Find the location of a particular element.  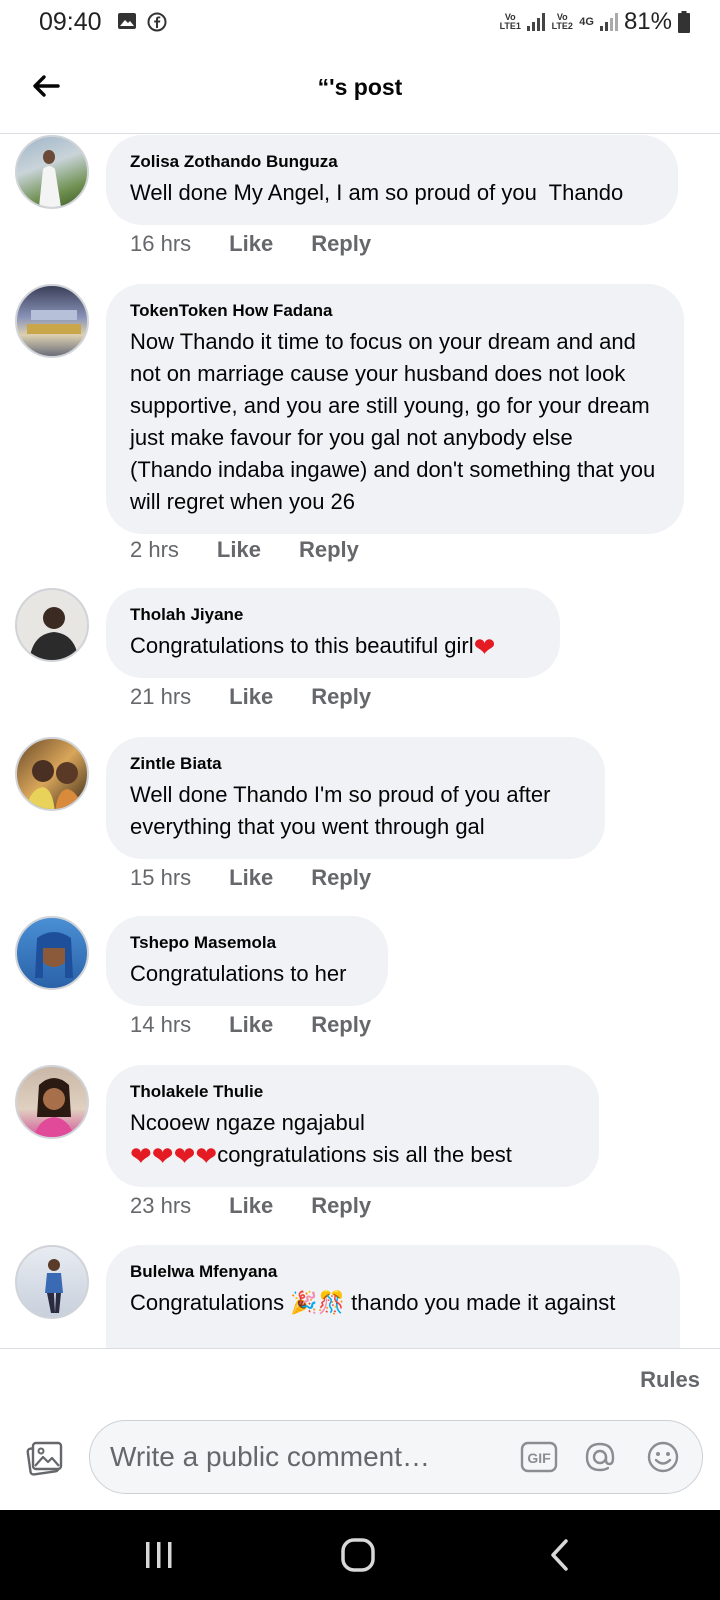

comment-author: TokenToken How Fadana is located at coordinates (395, 311).